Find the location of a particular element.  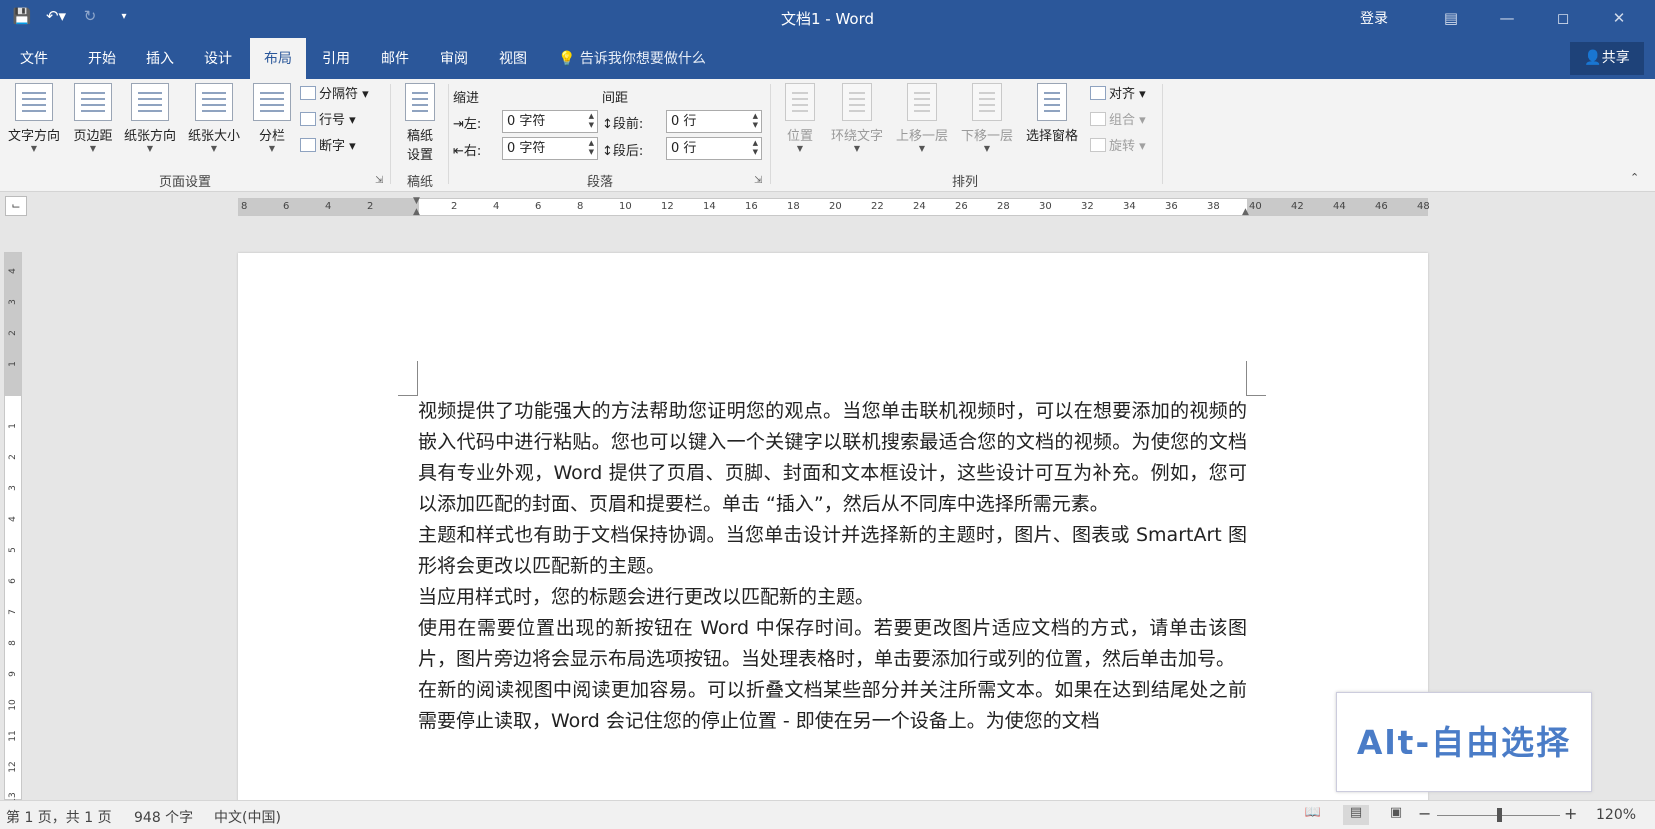

position-label: 位置 is located at coordinates (799, 136).